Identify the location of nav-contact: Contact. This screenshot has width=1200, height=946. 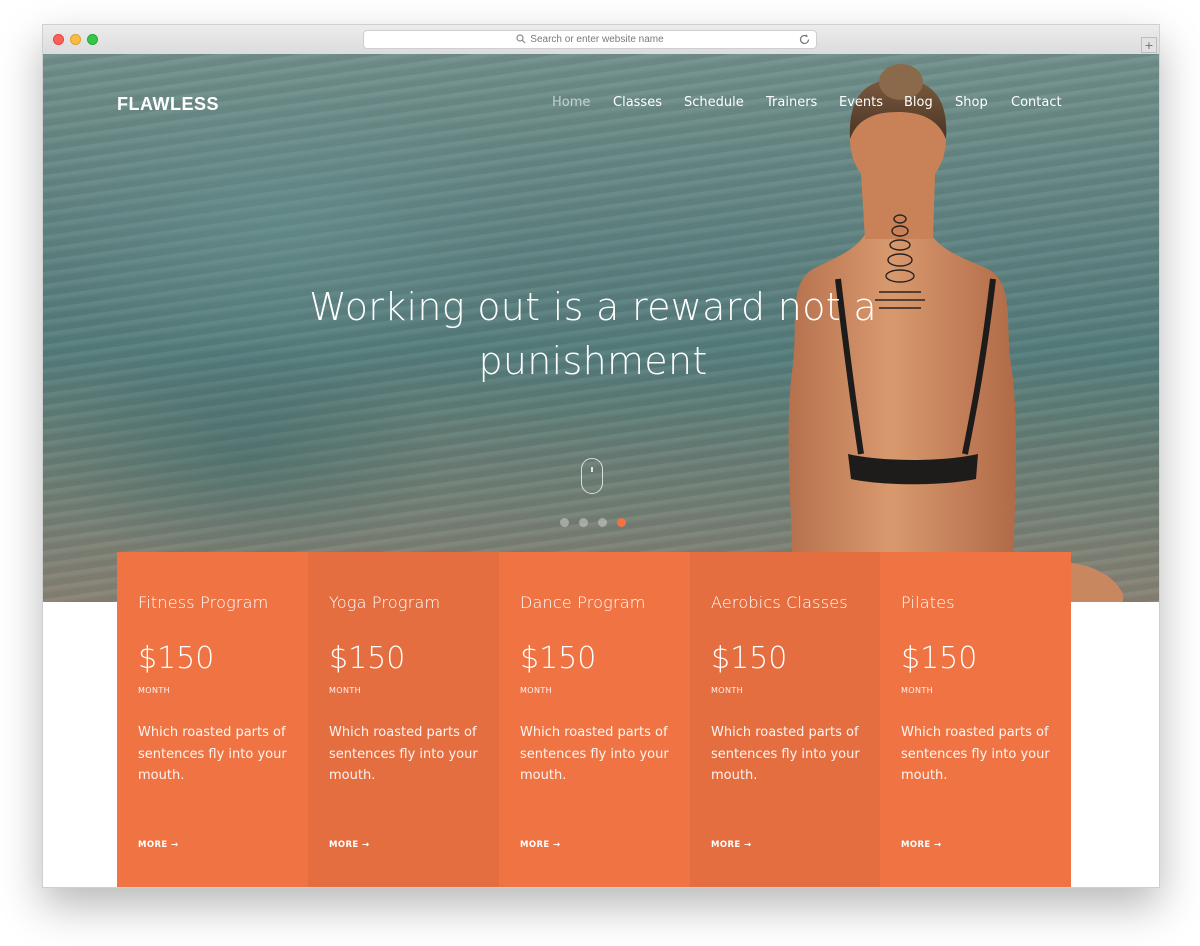
(1036, 102).